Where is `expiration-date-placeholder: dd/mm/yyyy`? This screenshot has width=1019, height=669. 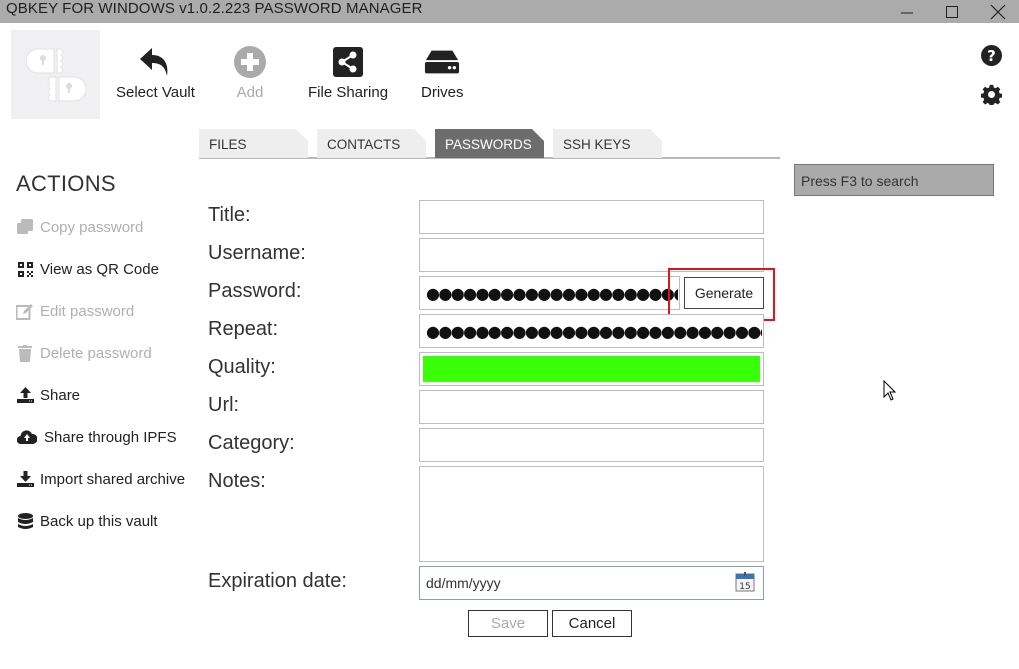 expiration-date-placeholder: dd/mm/yyyy is located at coordinates (463, 583).